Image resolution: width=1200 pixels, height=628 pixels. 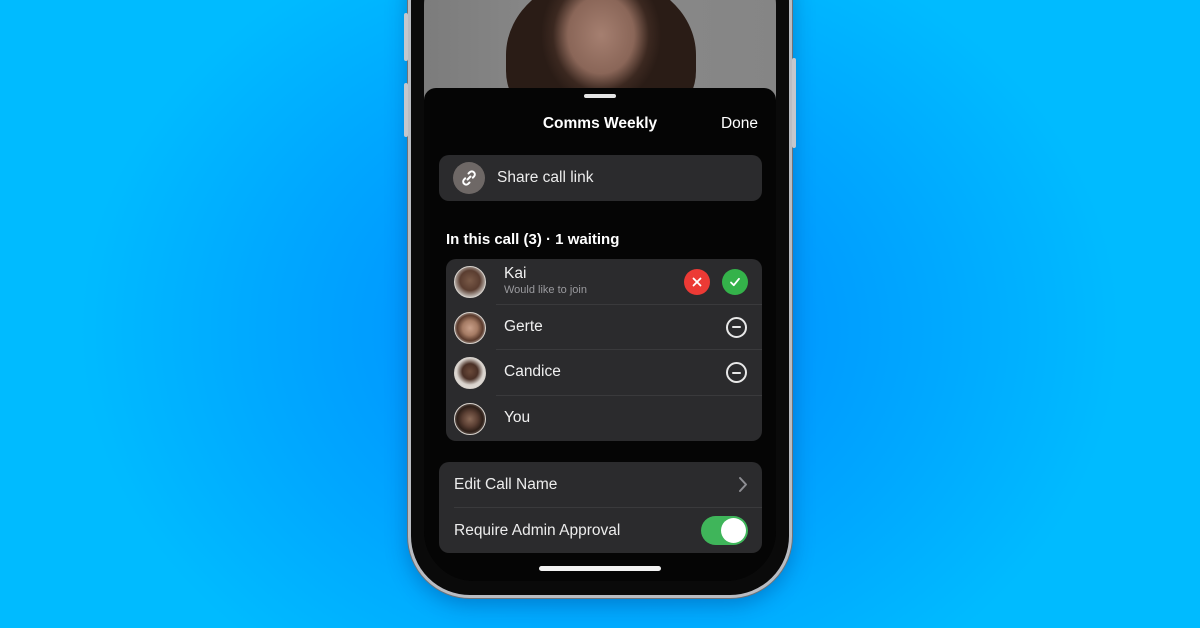 I want to click on x-icon, so click(x=697, y=282).